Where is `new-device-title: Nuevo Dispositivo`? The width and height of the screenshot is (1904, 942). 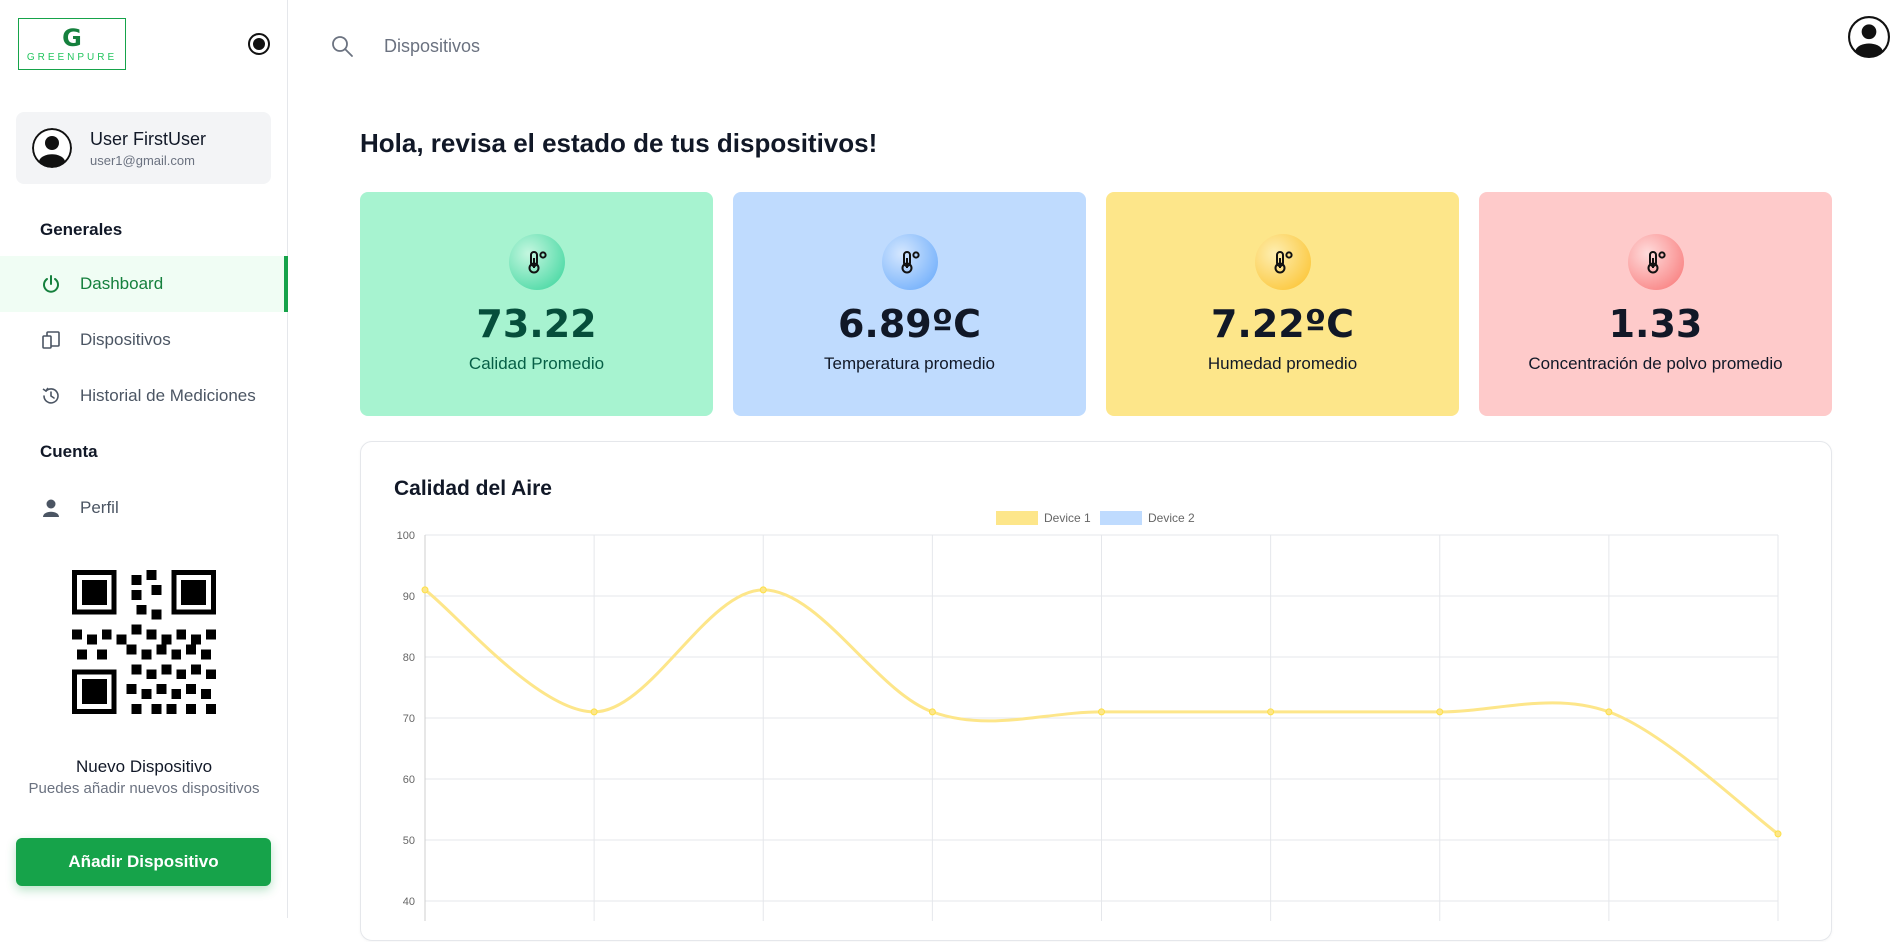
new-device-title: Nuevo Dispositivo is located at coordinates (144, 766).